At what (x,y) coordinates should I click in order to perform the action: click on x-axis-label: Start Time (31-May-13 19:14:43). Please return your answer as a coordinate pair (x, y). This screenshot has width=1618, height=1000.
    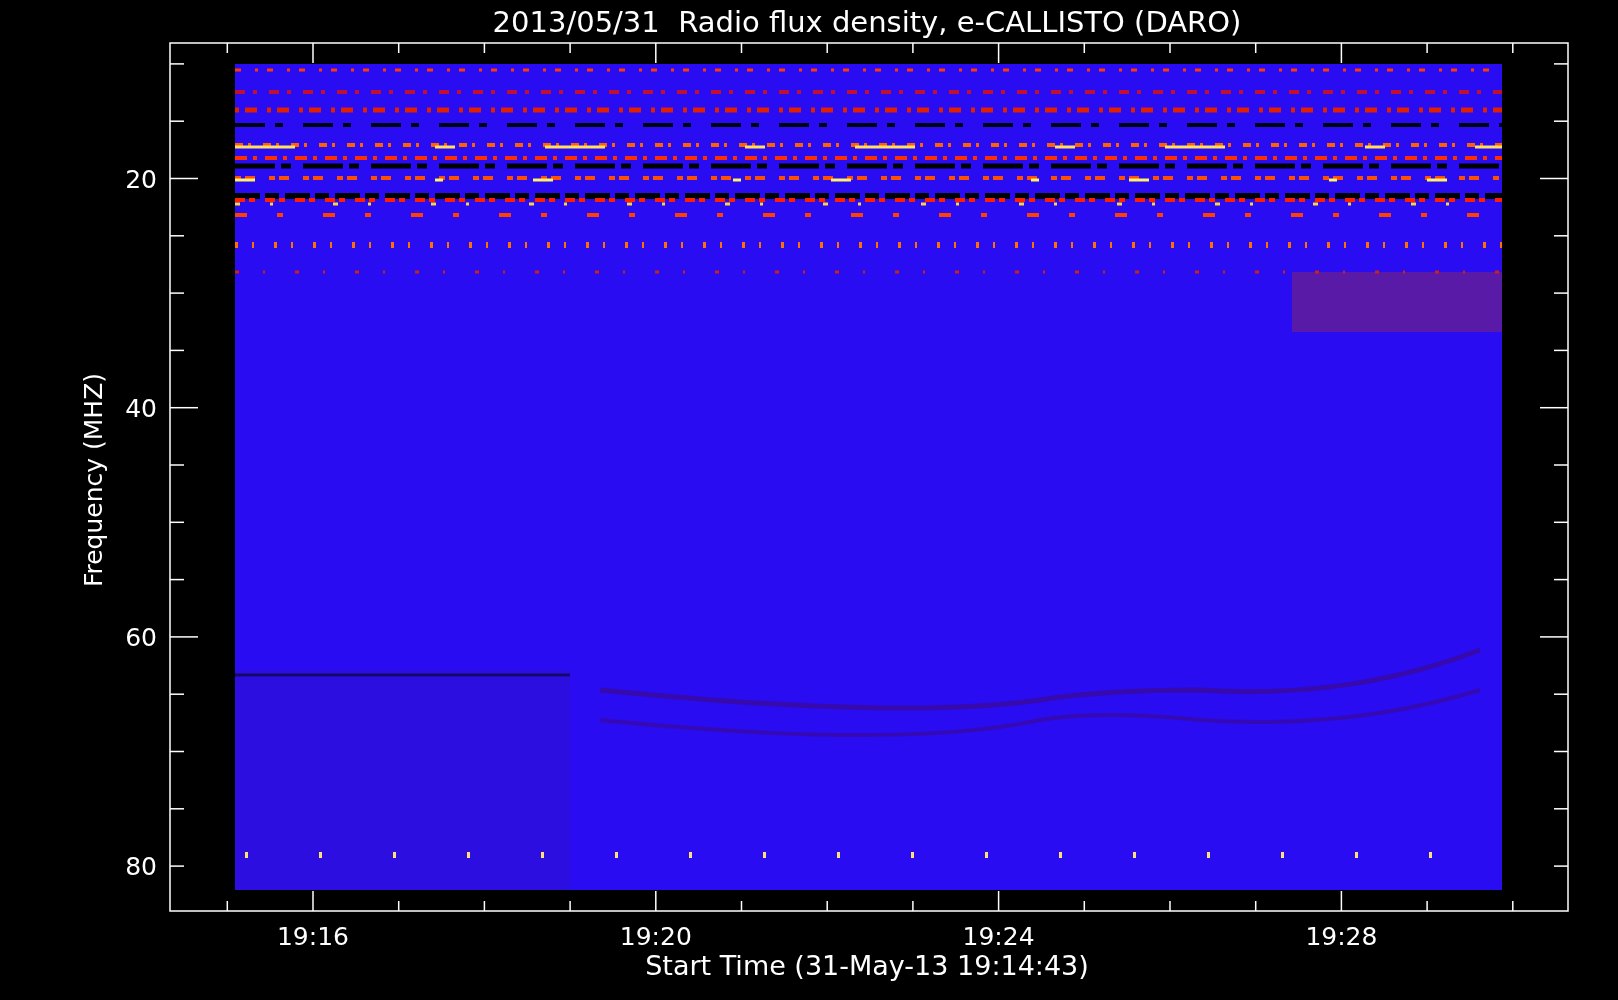
    Looking at the image, I should click on (867, 965).